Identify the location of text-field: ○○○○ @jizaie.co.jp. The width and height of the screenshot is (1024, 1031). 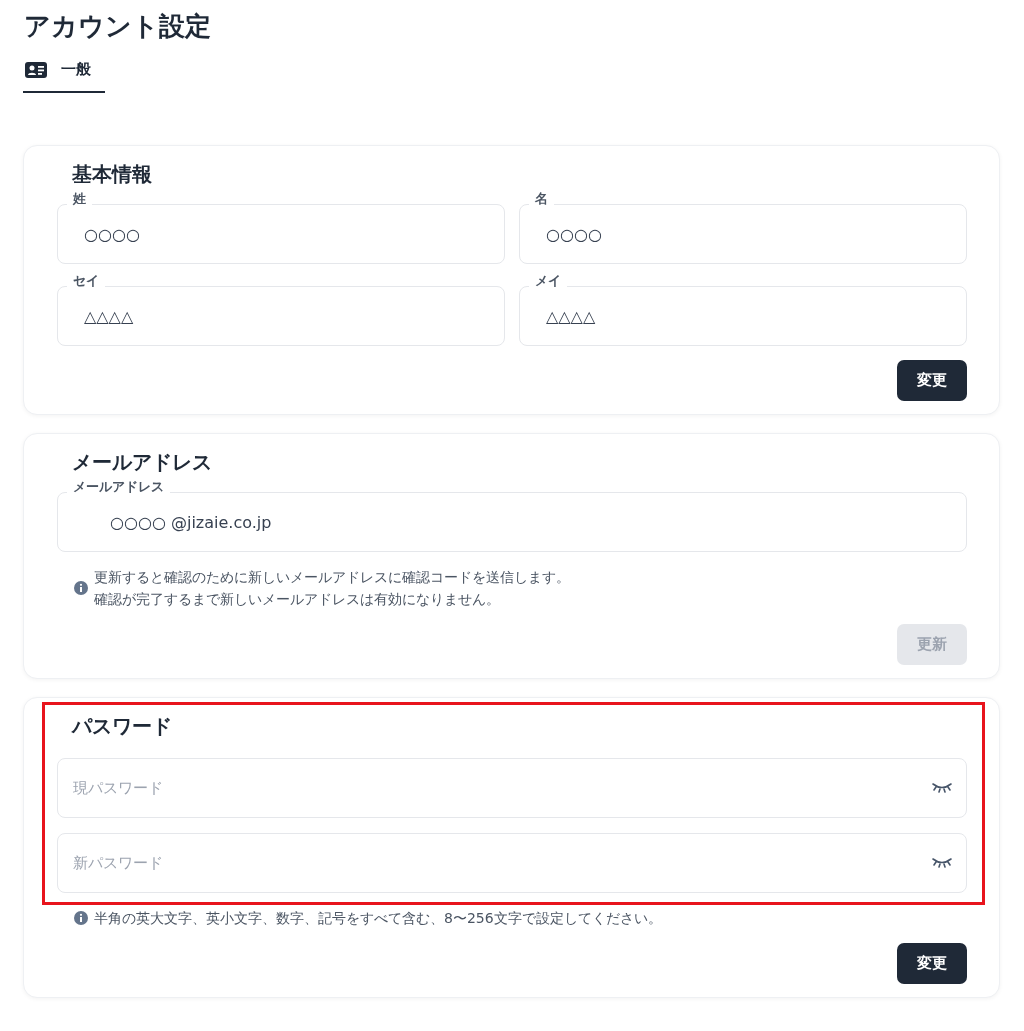
(512, 522).